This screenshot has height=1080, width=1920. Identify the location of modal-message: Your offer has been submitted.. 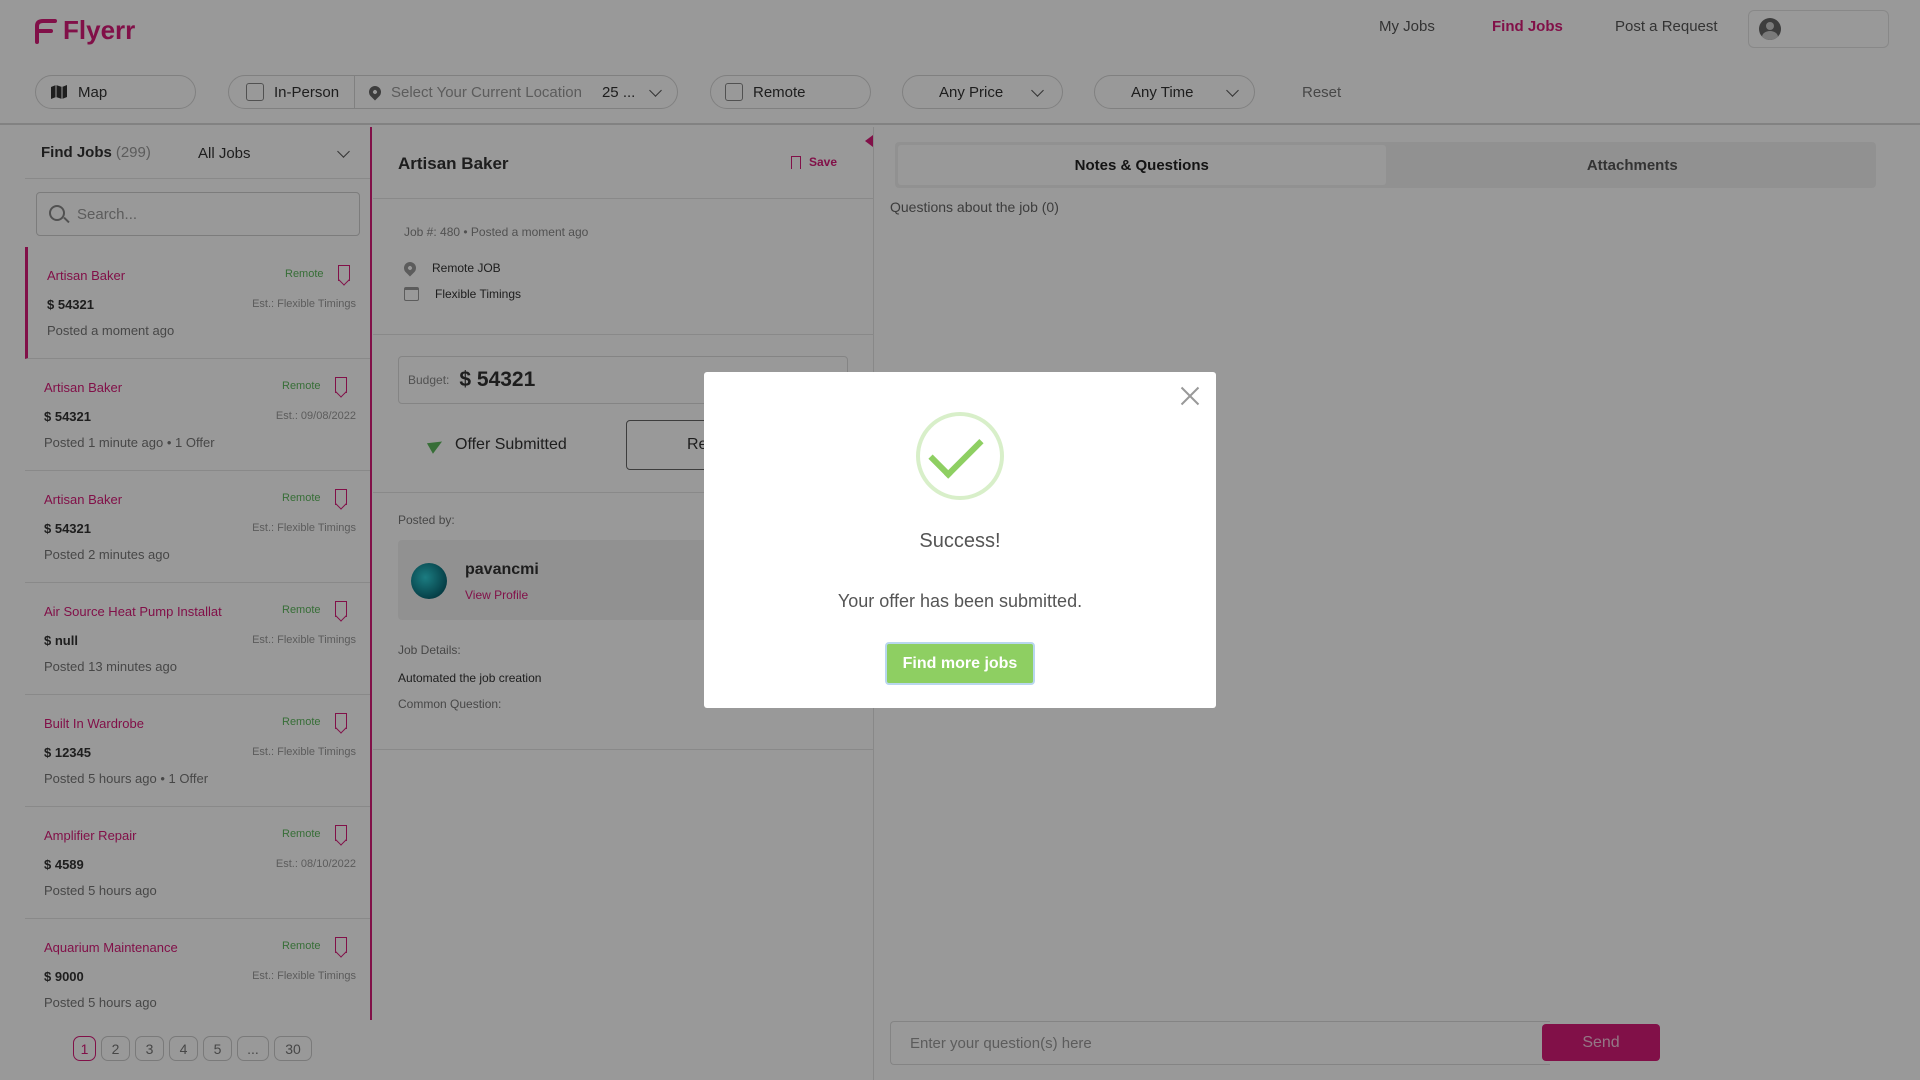
(960, 601).